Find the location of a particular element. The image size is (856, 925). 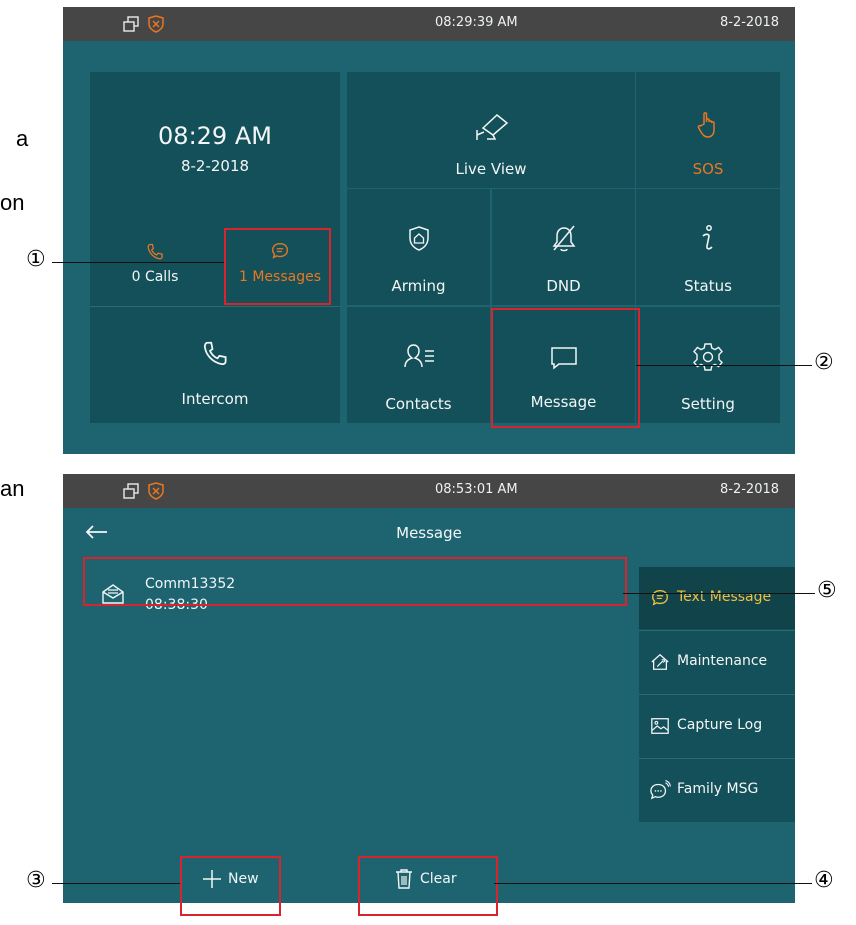

image-icon is located at coordinates (660, 726).